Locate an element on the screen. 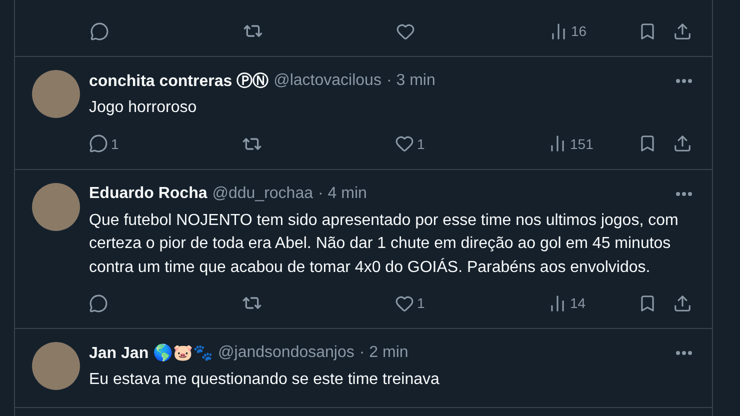 This screenshot has height=416, width=740. reply-button: 1 is located at coordinates (104, 143).